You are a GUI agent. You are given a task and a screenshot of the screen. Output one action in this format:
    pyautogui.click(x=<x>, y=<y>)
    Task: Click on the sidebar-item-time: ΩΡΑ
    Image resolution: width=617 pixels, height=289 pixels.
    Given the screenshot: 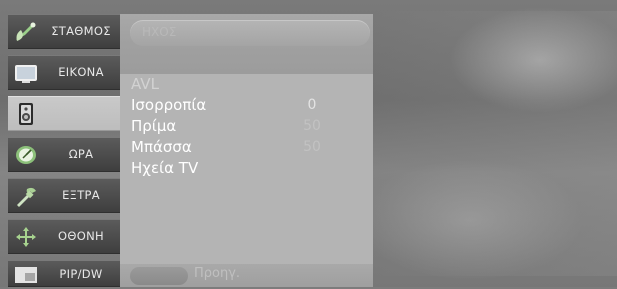 What is the action you would take?
    pyautogui.click(x=64, y=154)
    